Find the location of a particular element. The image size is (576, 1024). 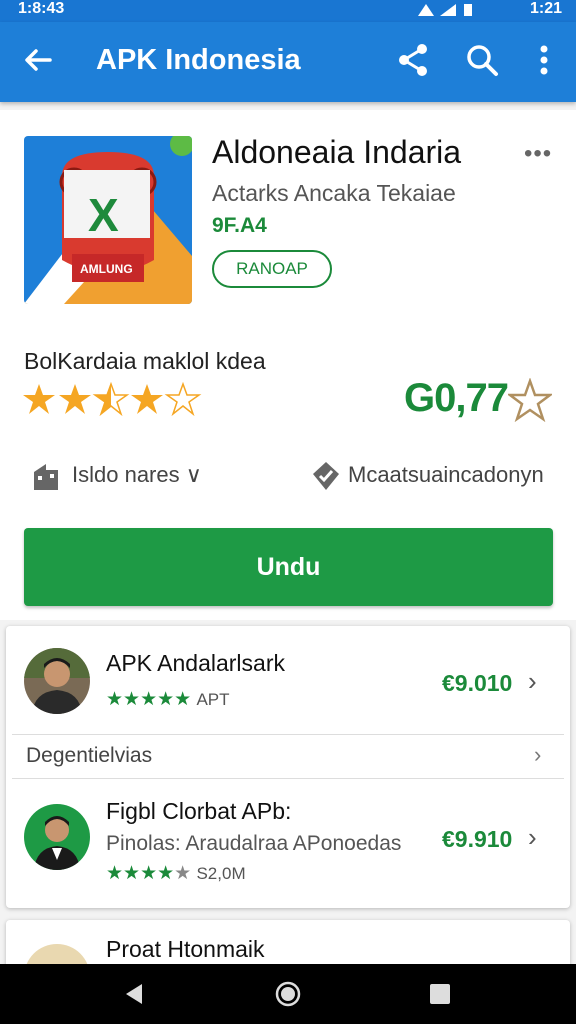

app-size: 9F.A4 is located at coordinates (239, 225).